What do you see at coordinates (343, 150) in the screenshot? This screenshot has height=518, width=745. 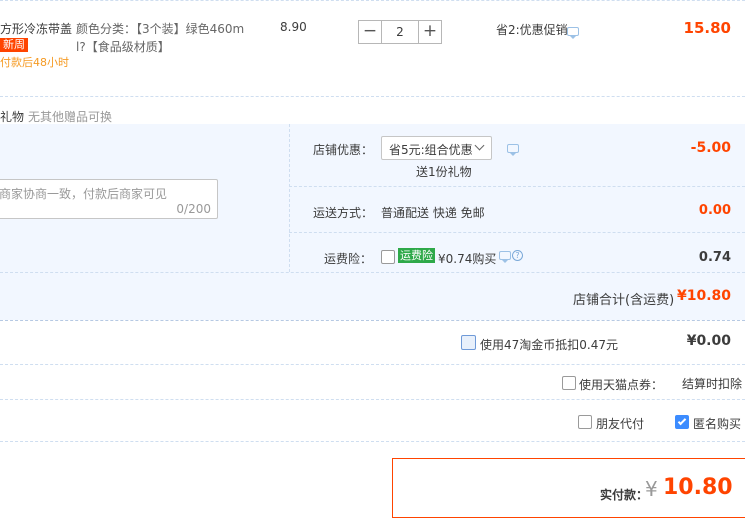 I see `shop-discount-label: 店铺优惠：` at bounding box center [343, 150].